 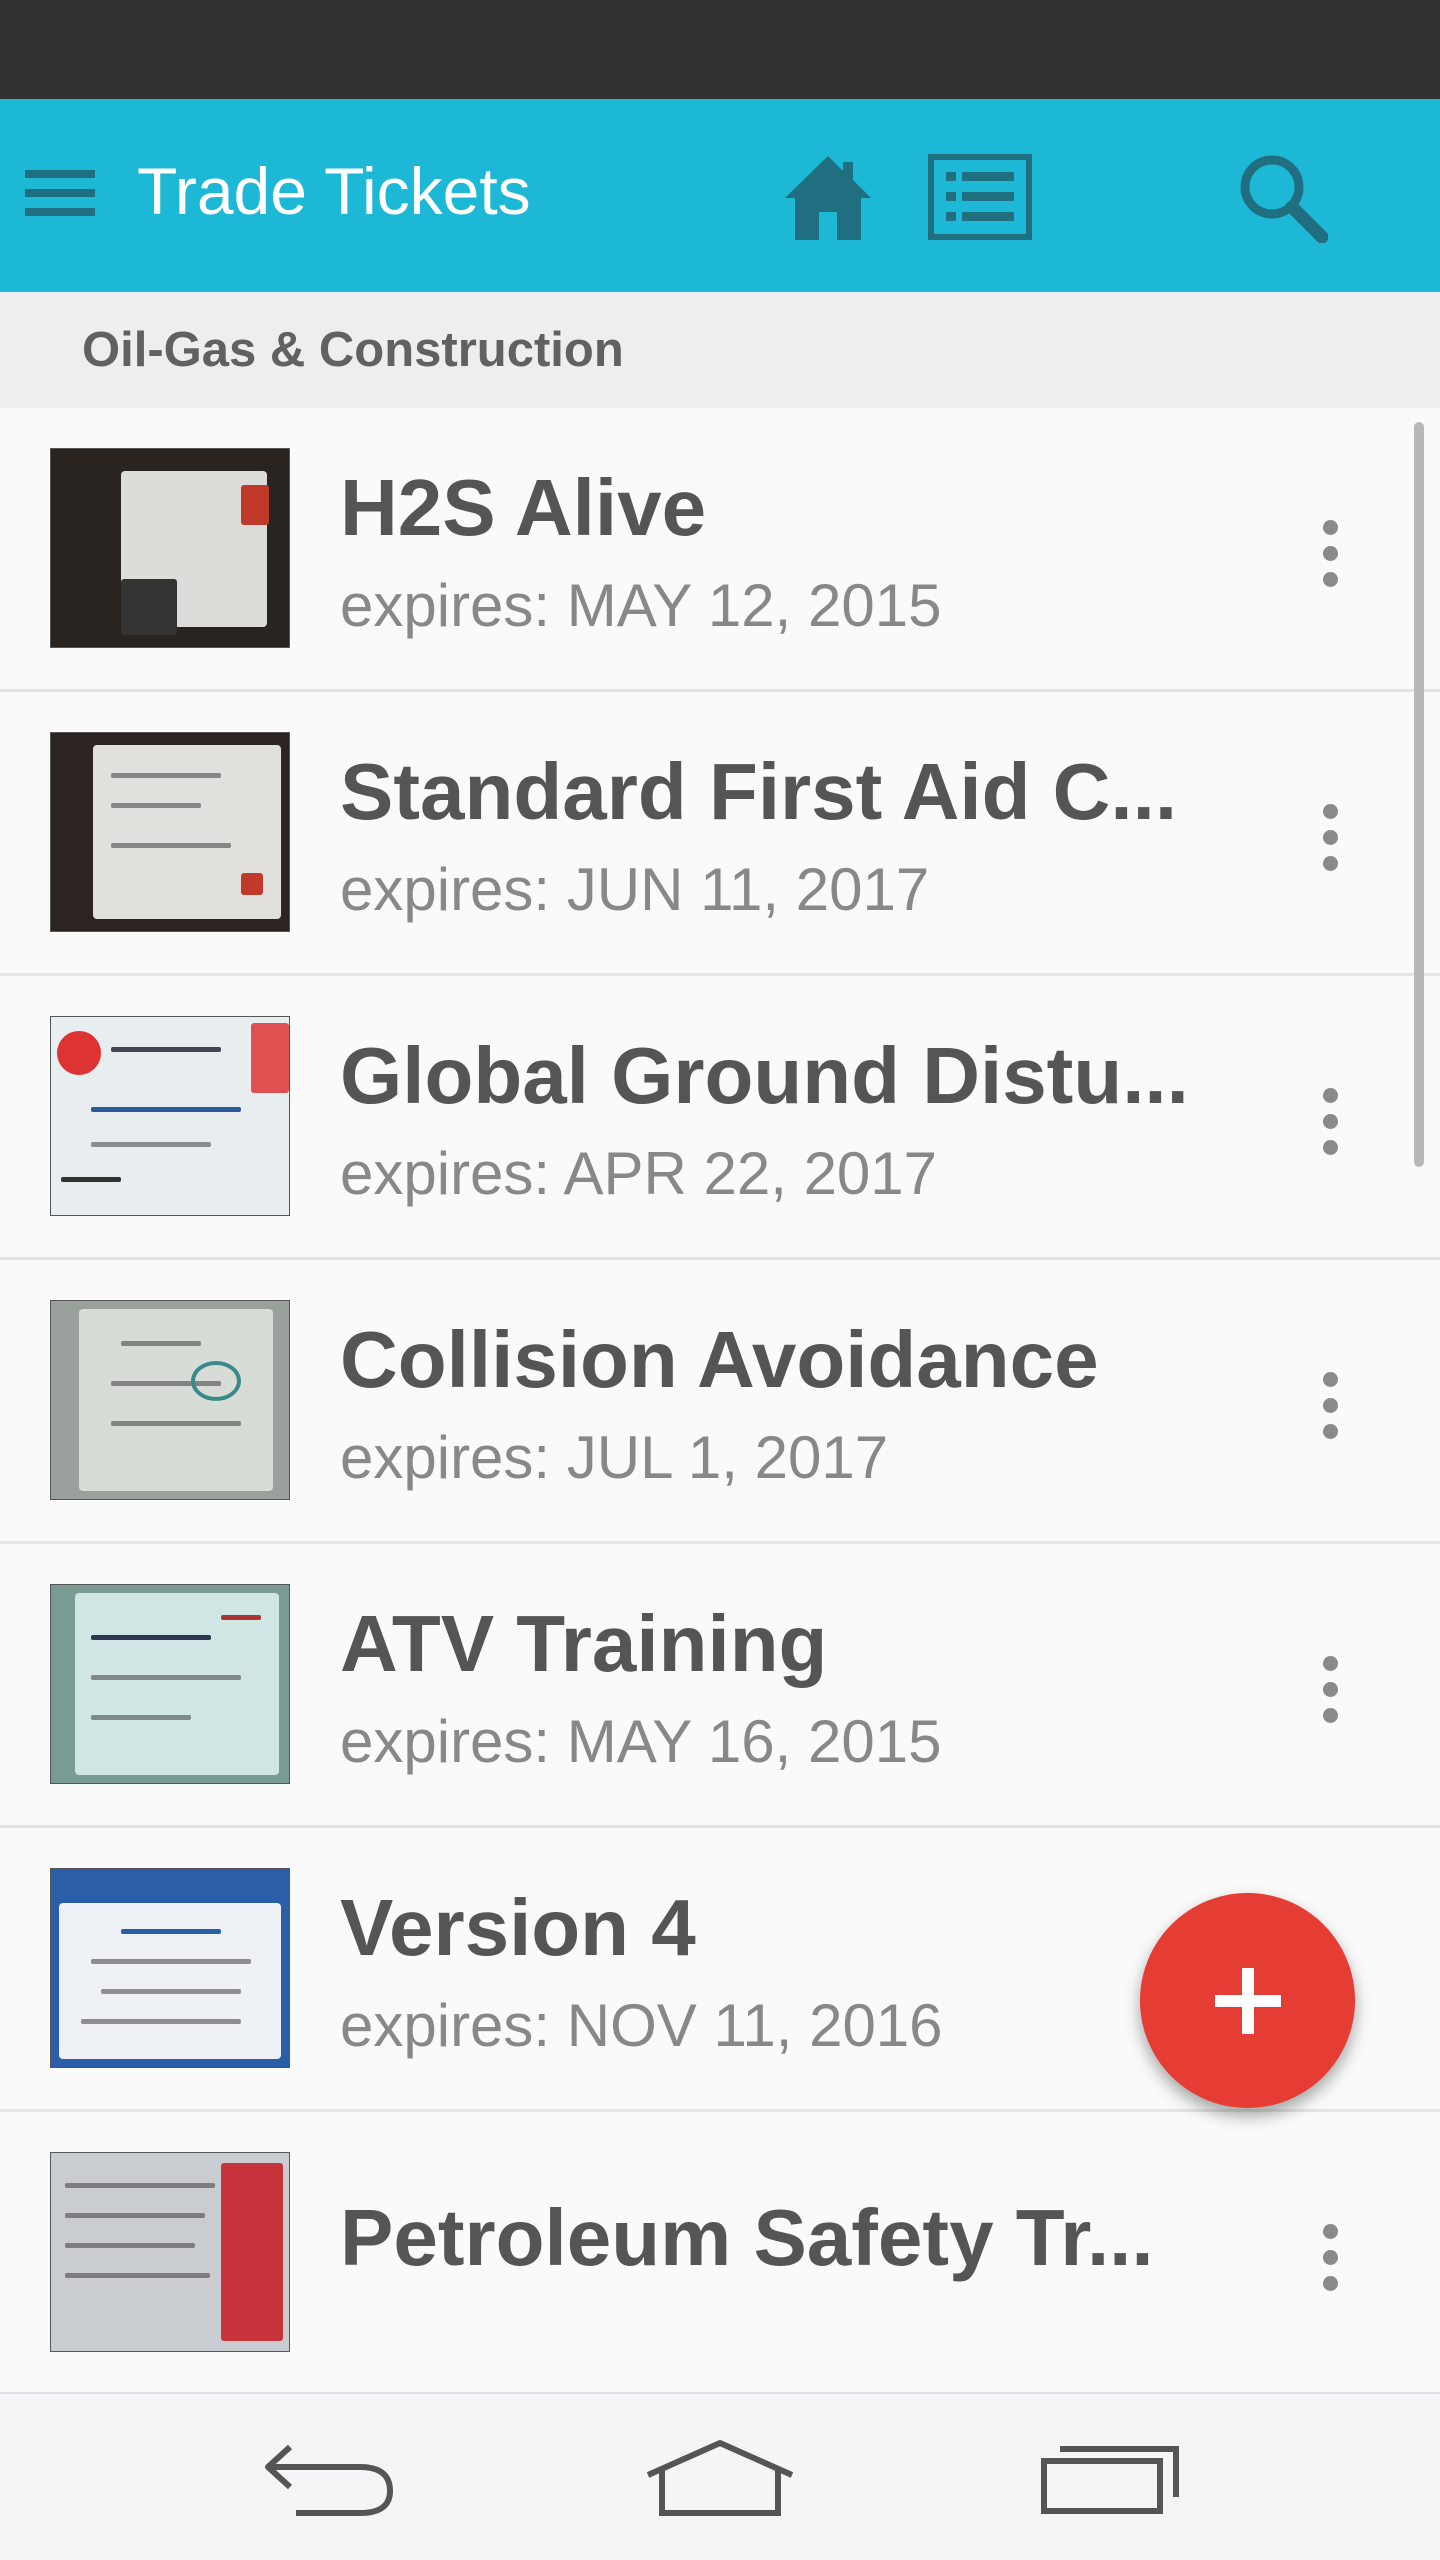 What do you see at coordinates (614, 1457) in the screenshot?
I see `ticket-expiry: expires: JUL 1, 2017` at bounding box center [614, 1457].